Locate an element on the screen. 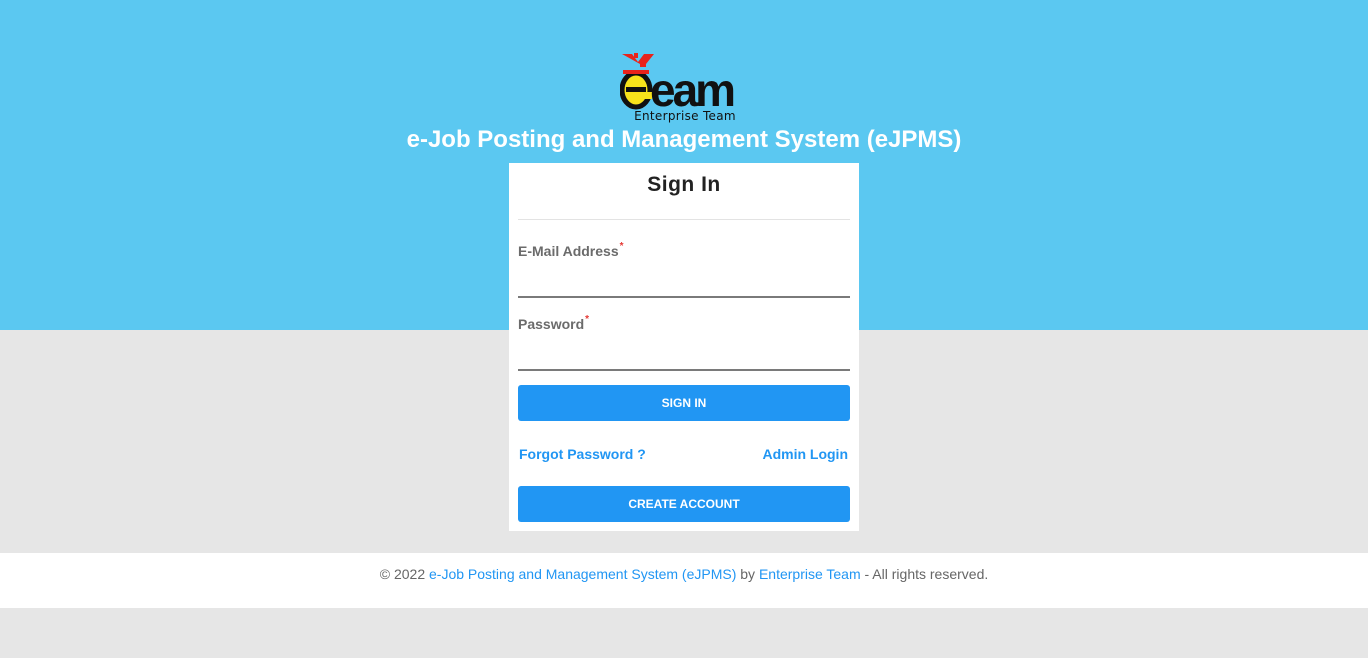 Image resolution: width=1368 pixels, height=658 pixels. email-label: E-Mail Address* is located at coordinates (571, 250).